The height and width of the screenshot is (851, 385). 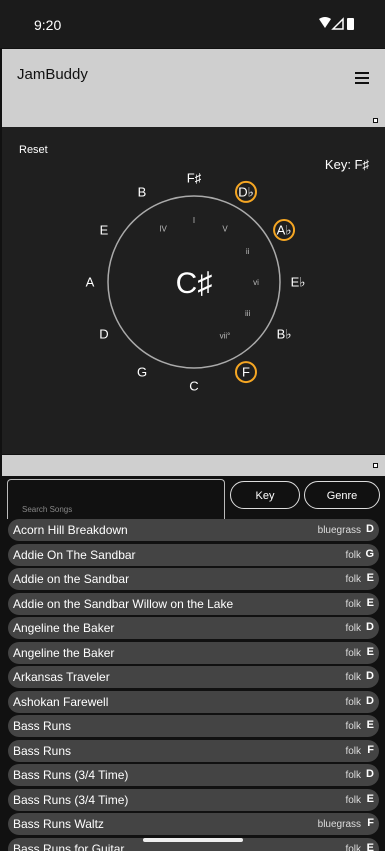 I want to click on roman-numeral: V, so click(x=225, y=228).